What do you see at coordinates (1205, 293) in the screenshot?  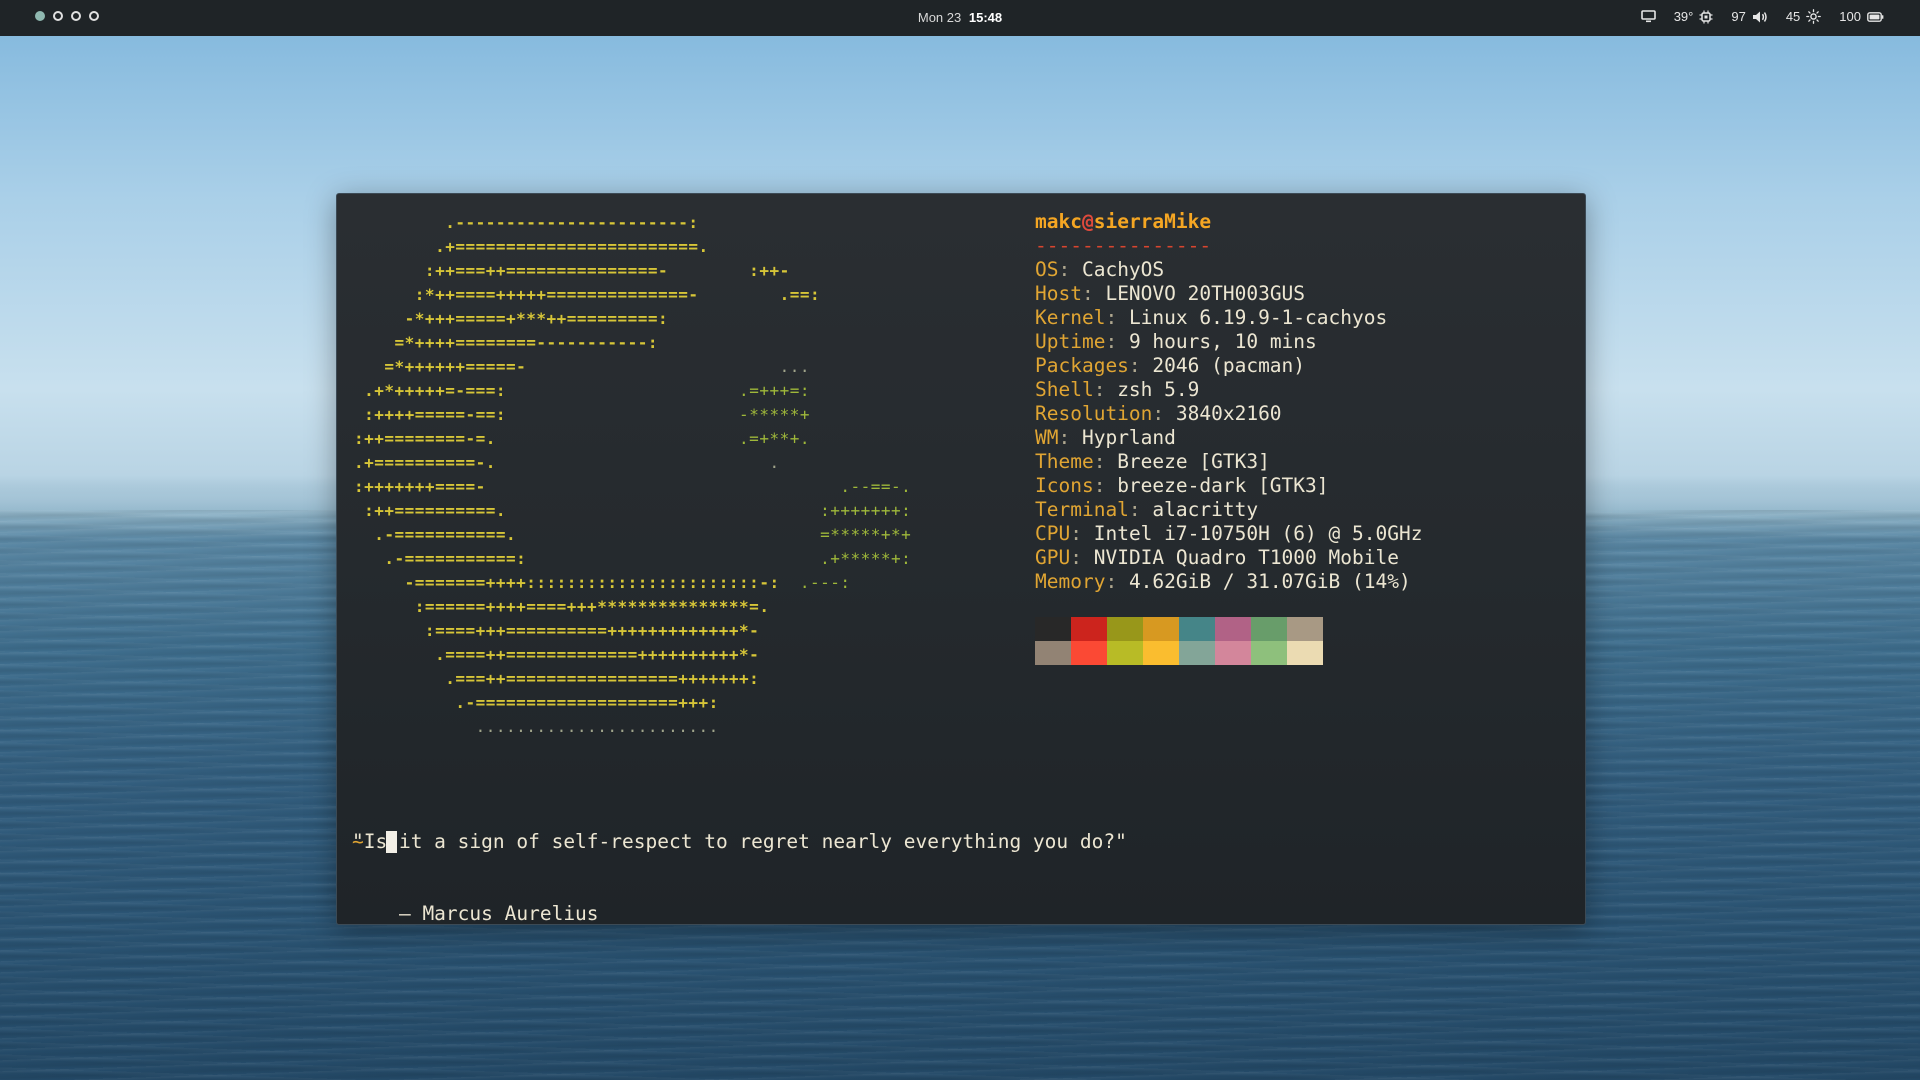 I see `info-value: LENOVO 20TH003GUS` at bounding box center [1205, 293].